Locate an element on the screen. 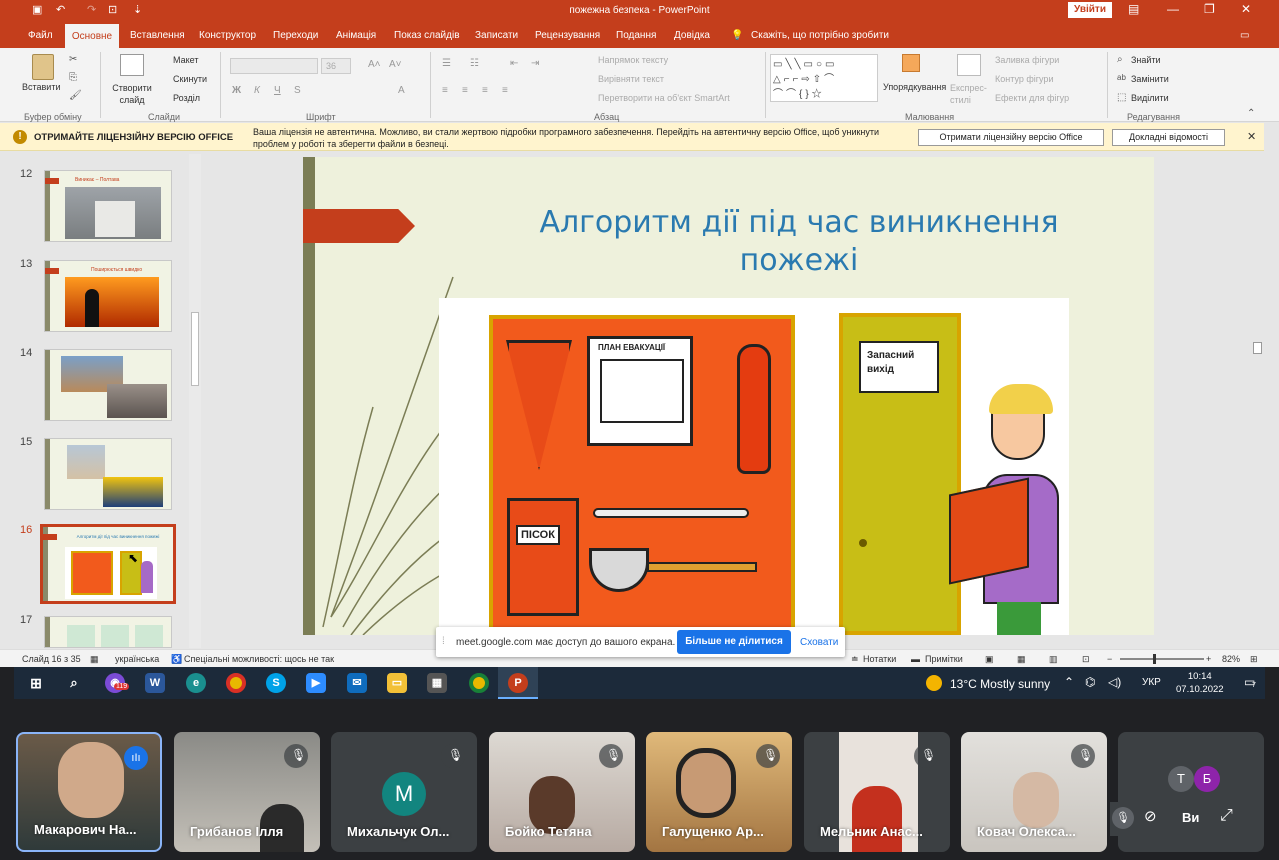 This screenshot has width=1279, height=860. arrange-icon is located at coordinates (911, 63).